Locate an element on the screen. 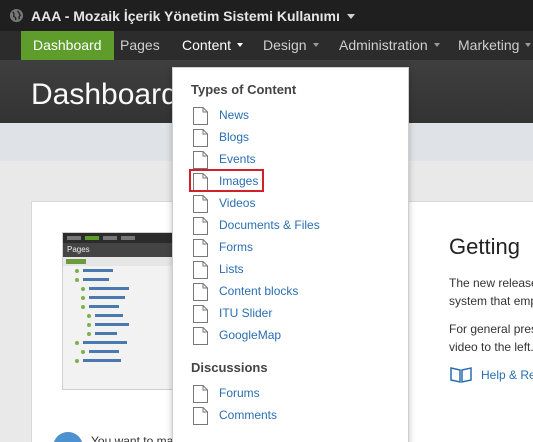 This screenshot has width=533, height=442. nav-label: Design is located at coordinates (285, 45).